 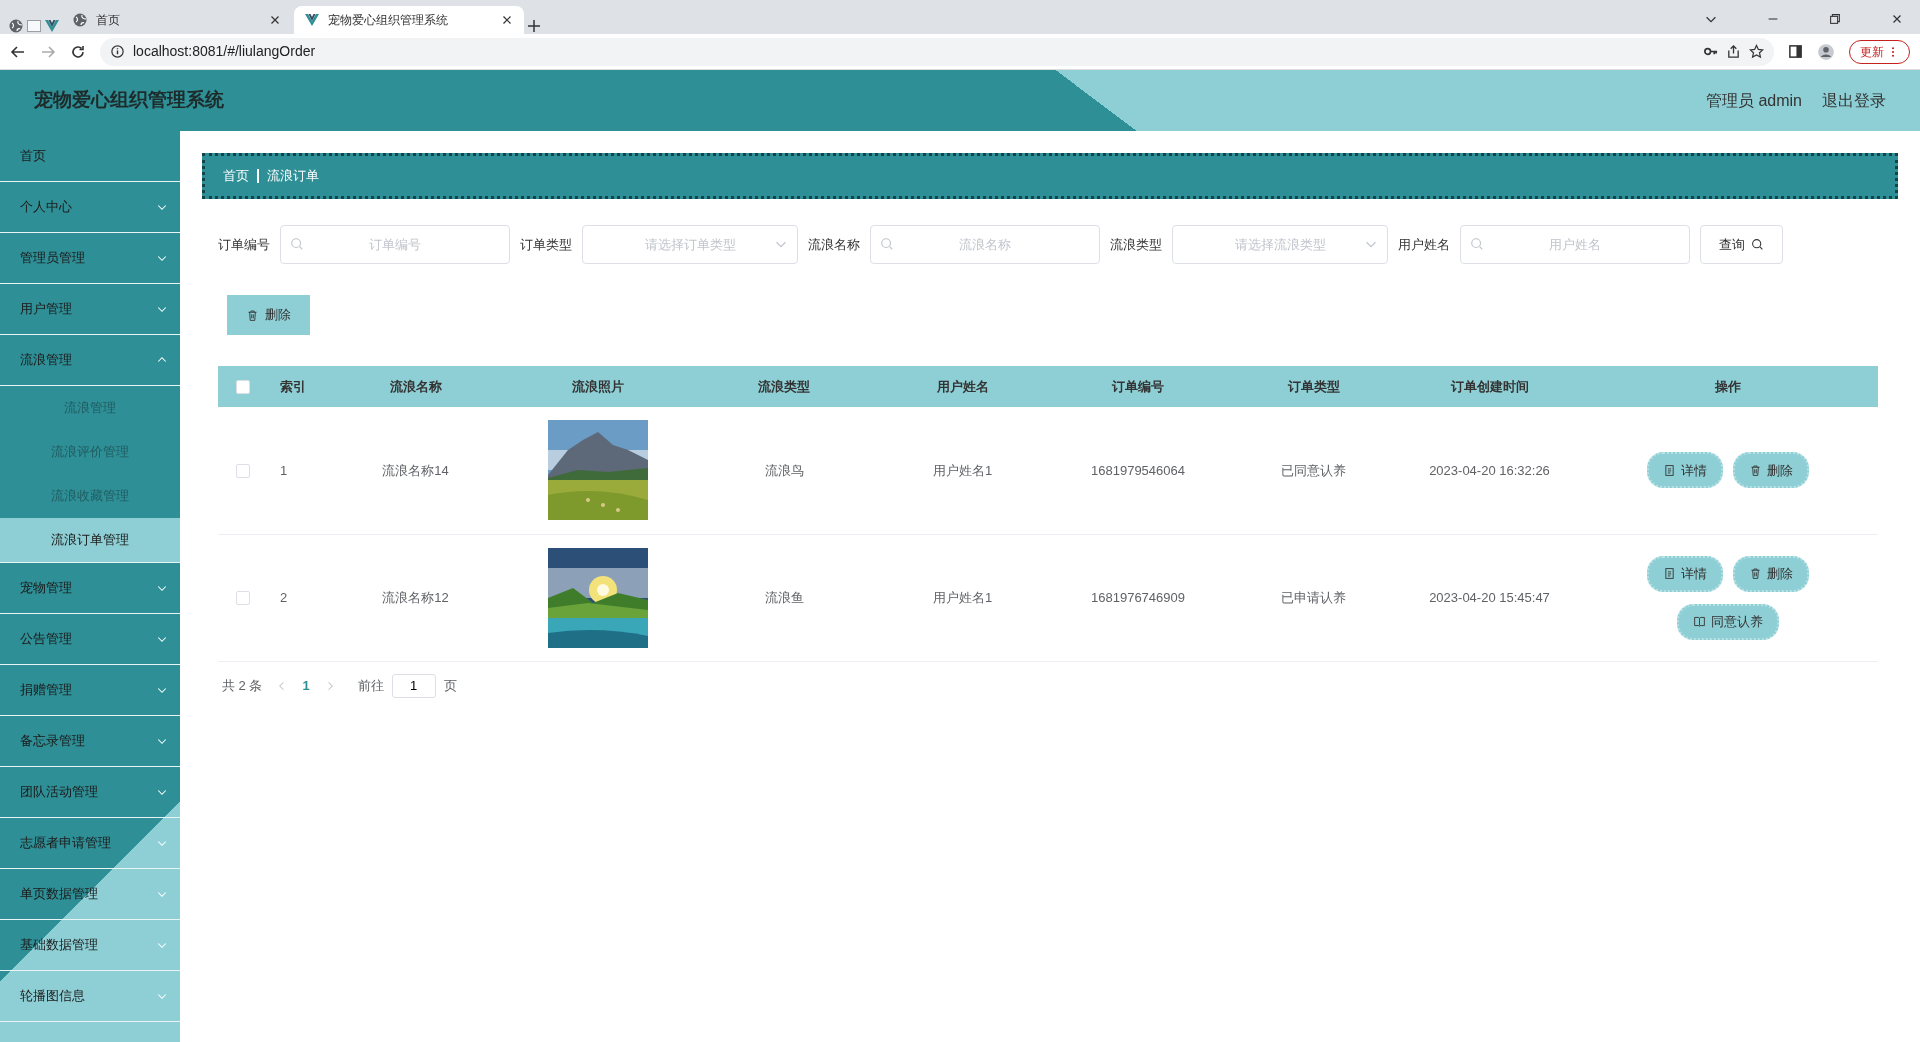 I want to click on sidebar-item: 志愿者申请管理, so click(x=90, y=843).